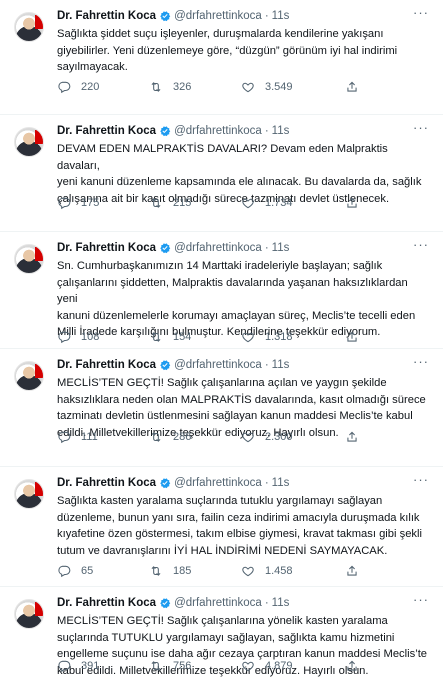 The height and width of the screenshot is (691, 443). I want to click on retweet-button: 756, so click(195, 666).